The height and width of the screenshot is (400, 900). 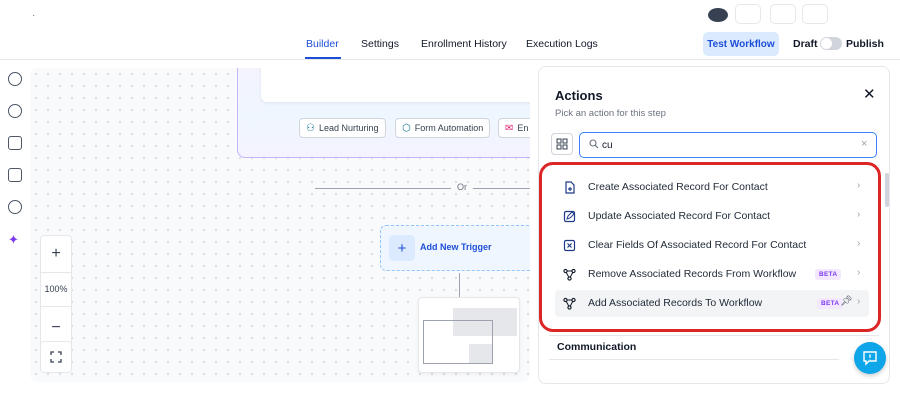 I want to click on expand-icon, so click(x=56, y=357).